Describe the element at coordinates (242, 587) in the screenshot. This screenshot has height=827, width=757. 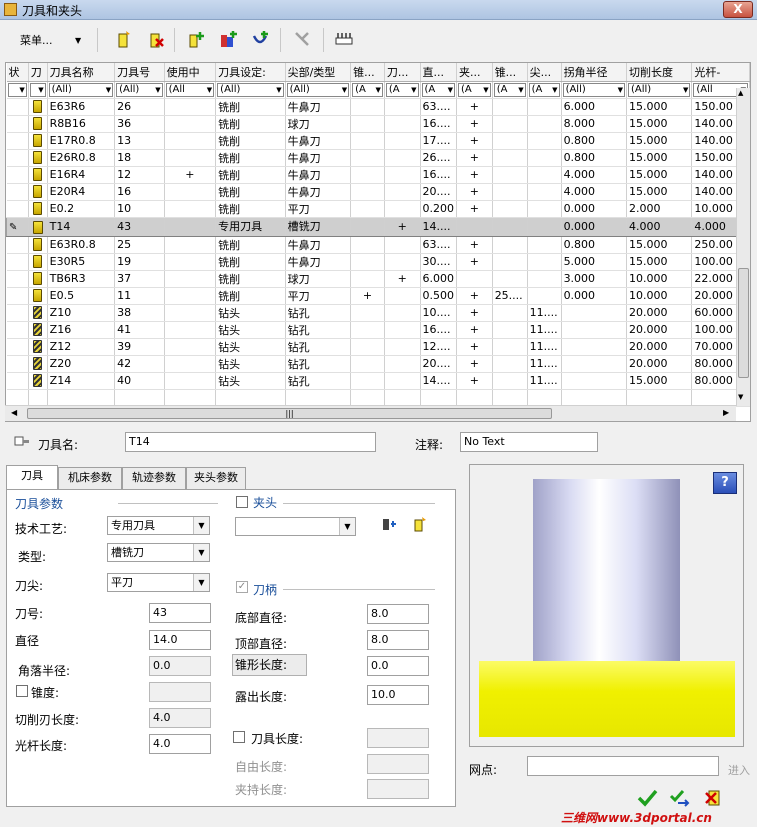
I see `shank-checkbox: ✓` at that location.